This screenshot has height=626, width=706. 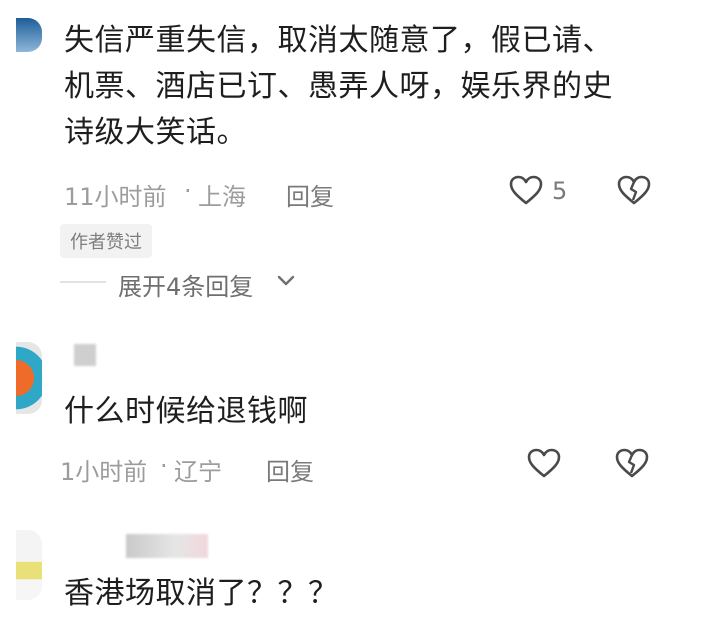 I want to click on comment-1-location: 上海, so click(x=222, y=197).